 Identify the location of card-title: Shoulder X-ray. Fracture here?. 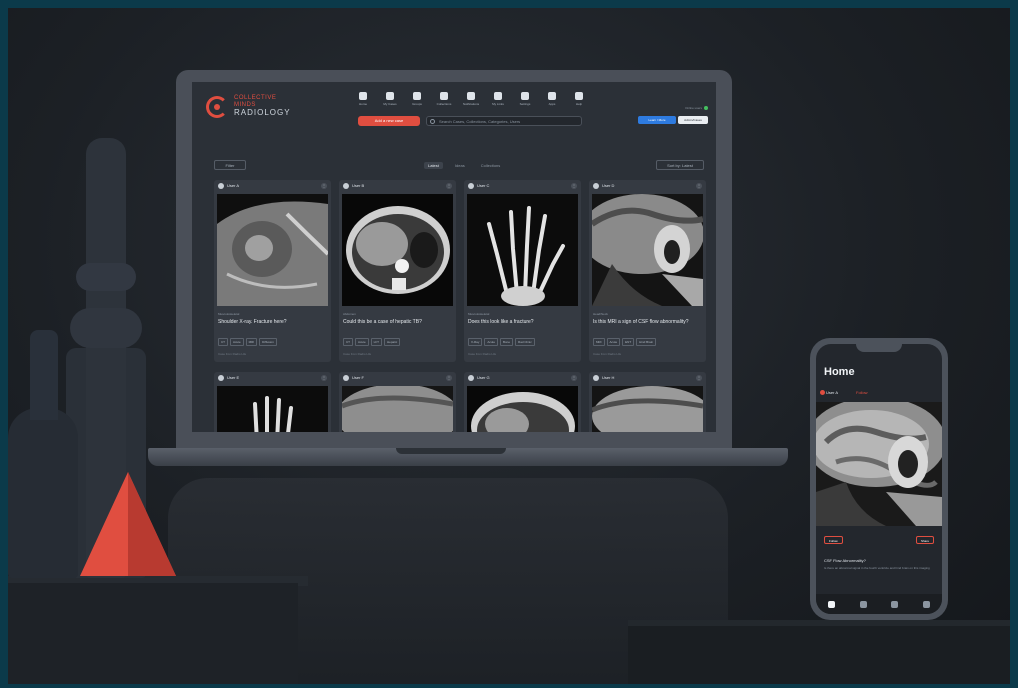
(272, 322).